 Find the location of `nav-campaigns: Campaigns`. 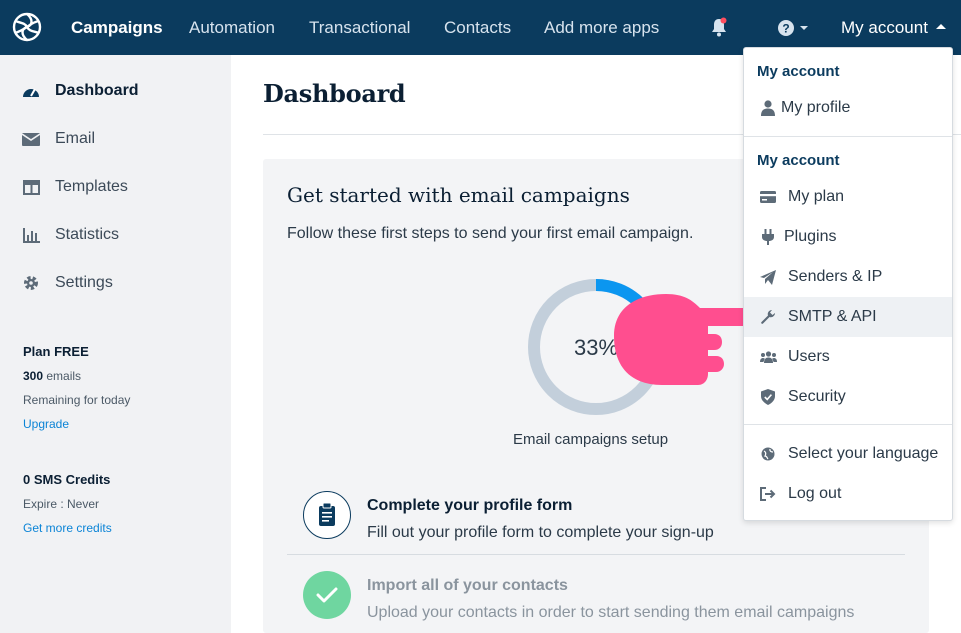

nav-campaigns: Campaigns is located at coordinates (117, 27).